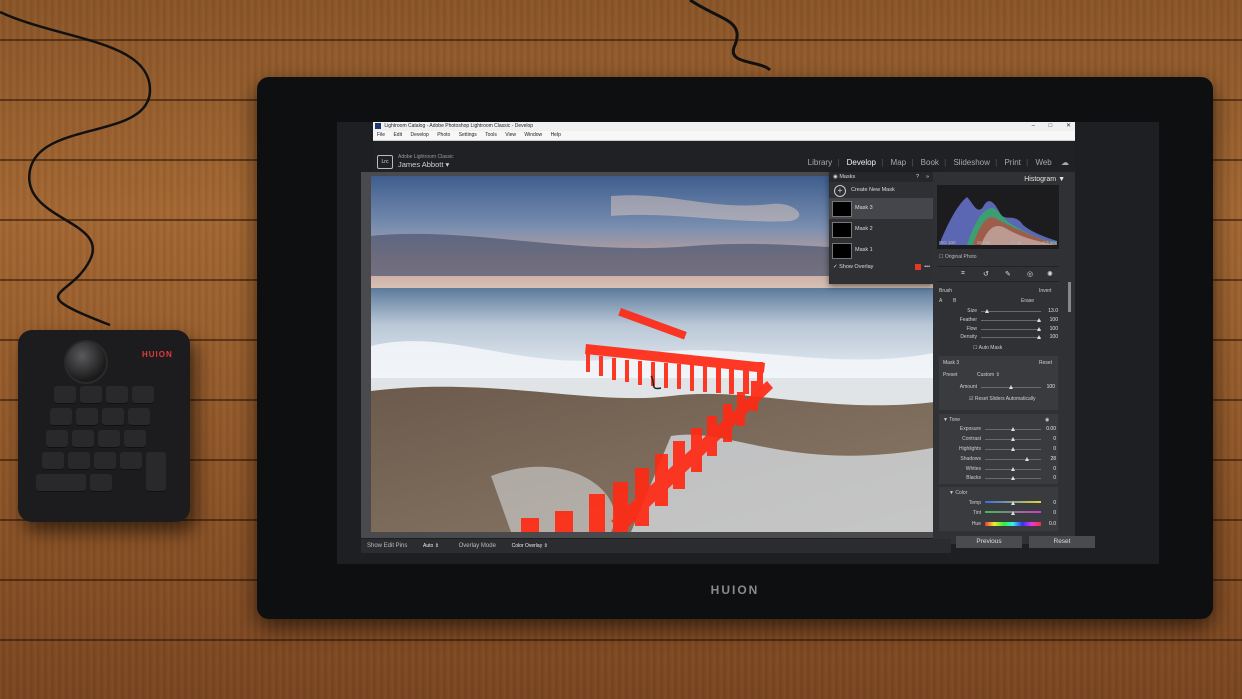 The height and width of the screenshot is (699, 1242). What do you see at coordinates (1049, 513) in the screenshot?
I see `tint-value: 0` at bounding box center [1049, 513].